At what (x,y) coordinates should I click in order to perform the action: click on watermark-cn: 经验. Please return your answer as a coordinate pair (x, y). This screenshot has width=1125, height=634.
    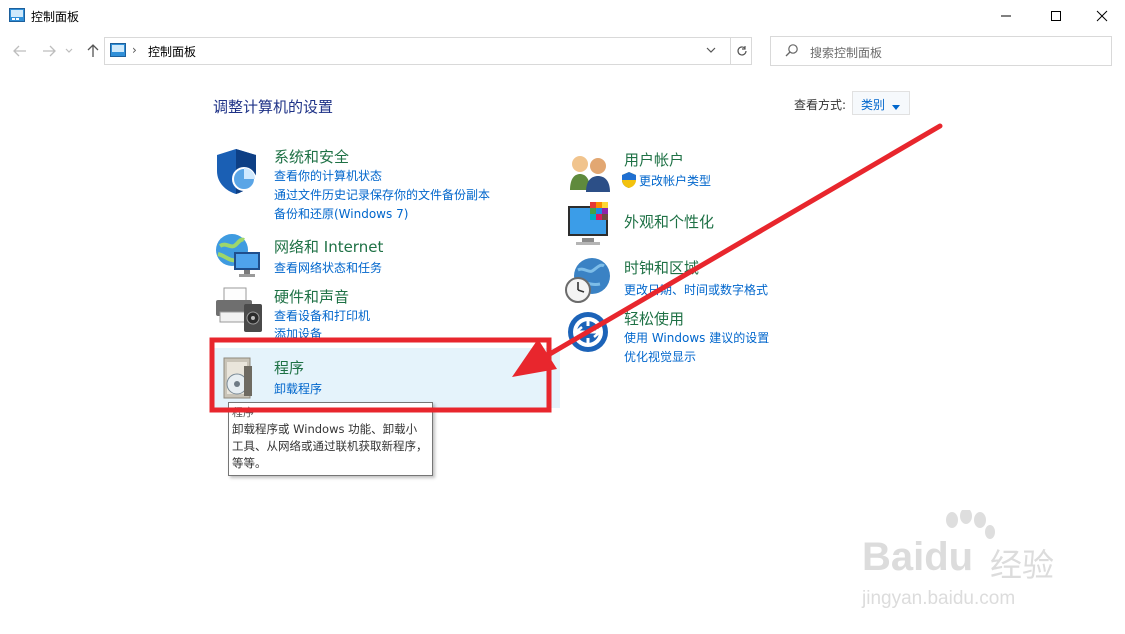
    Looking at the image, I should click on (1022, 565).